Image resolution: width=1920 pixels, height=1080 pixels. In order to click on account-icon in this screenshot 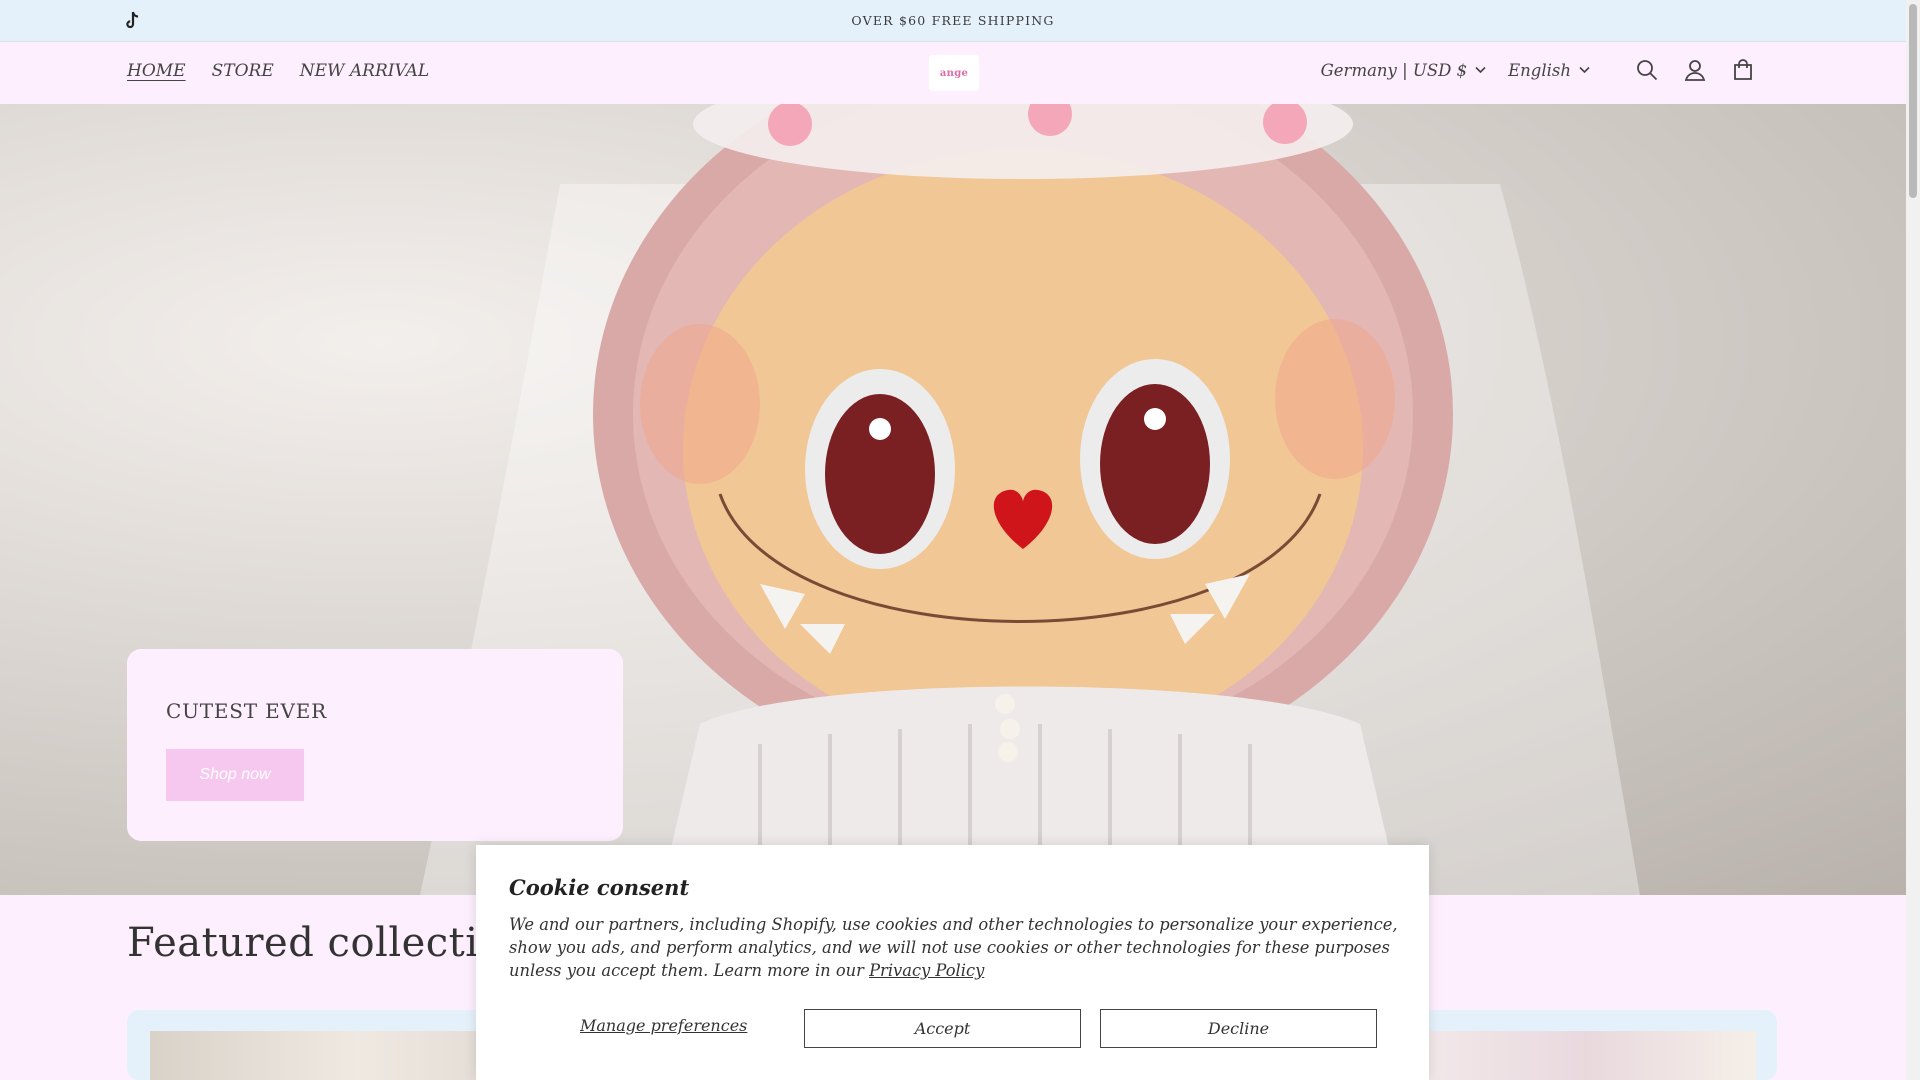, I will do `click(1695, 70)`.